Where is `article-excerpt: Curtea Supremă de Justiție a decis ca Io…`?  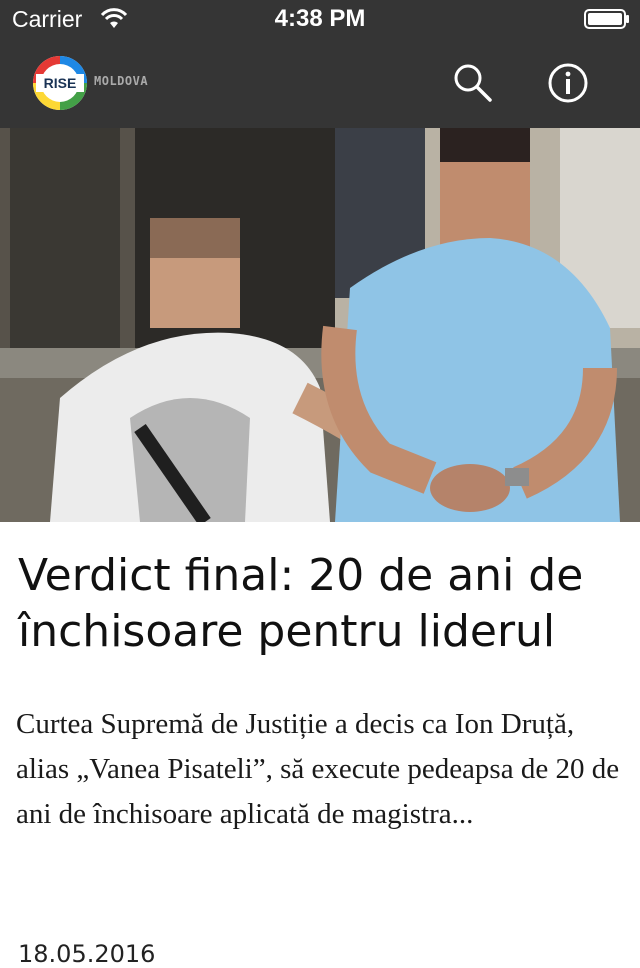 article-excerpt: Curtea Supremă de Justiție a decis ca Io… is located at coordinates (318, 769).